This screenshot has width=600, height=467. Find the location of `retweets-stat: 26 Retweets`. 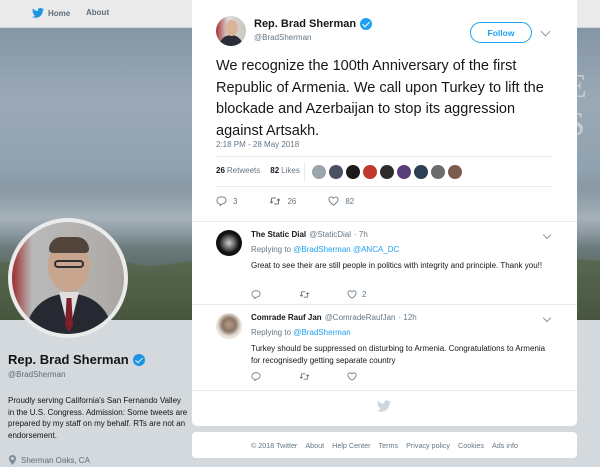

retweets-stat: 26 Retweets is located at coordinates (238, 170).